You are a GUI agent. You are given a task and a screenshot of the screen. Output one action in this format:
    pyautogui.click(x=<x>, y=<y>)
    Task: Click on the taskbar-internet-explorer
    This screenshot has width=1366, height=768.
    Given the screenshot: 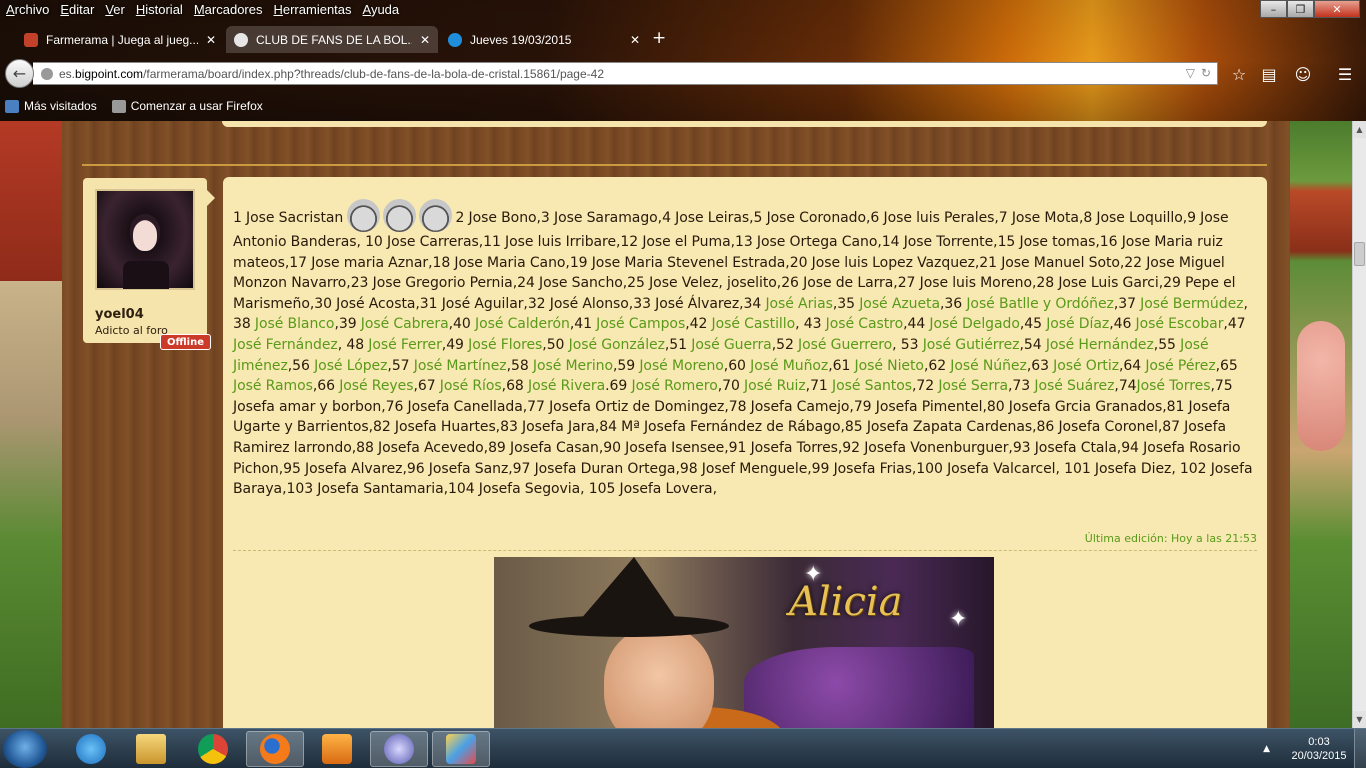 What is the action you would take?
    pyautogui.click(x=91, y=749)
    